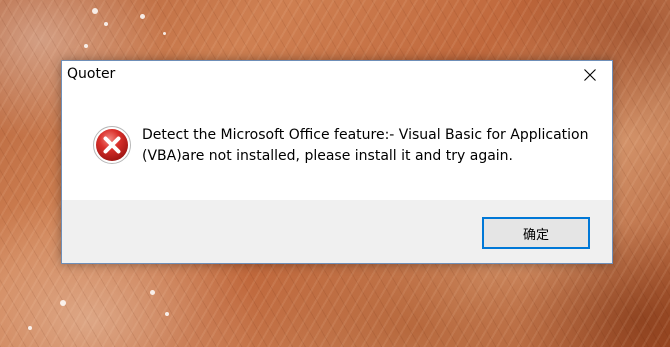  What do you see at coordinates (337, 75) in the screenshot?
I see `dialog-titlebar: Quoter` at bounding box center [337, 75].